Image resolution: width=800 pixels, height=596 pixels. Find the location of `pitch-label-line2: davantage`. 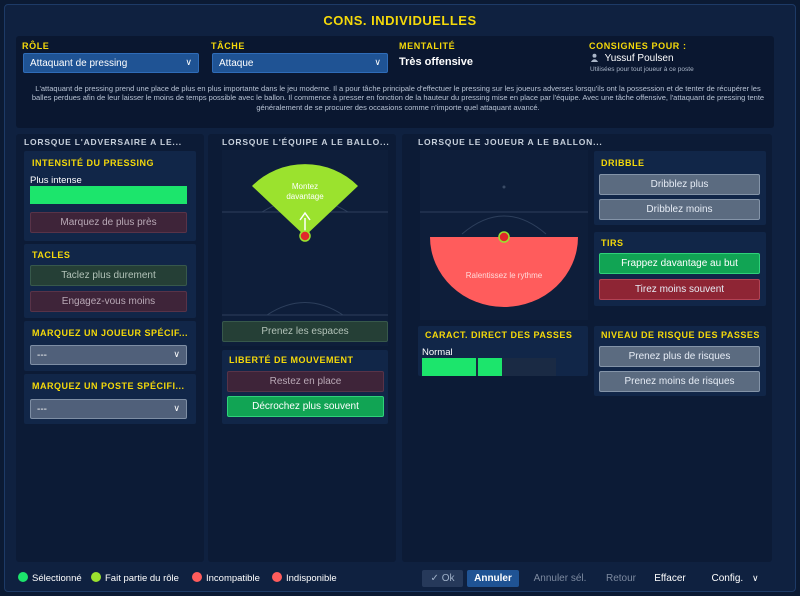

pitch-label-line2: davantage is located at coordinates (305, 196).